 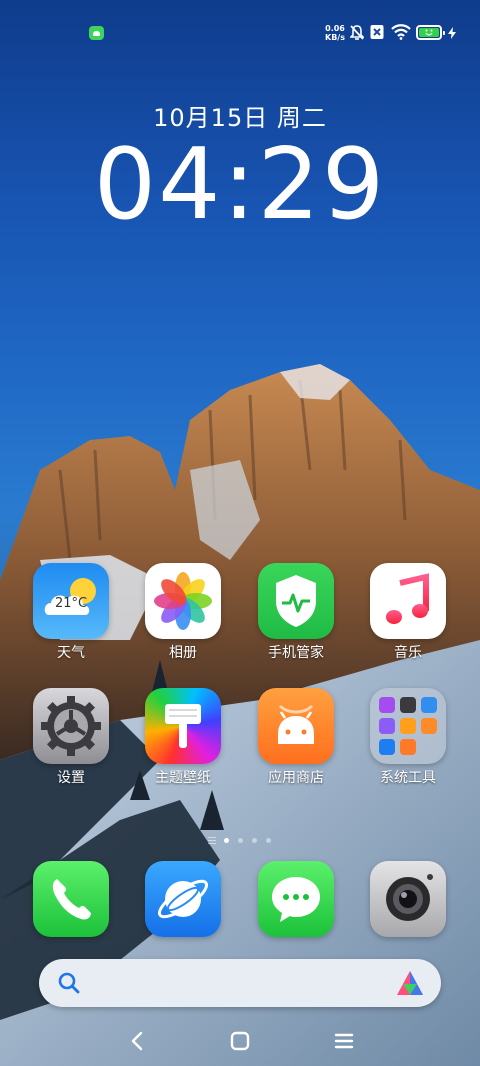 I want to click on android-notification-icon, so click(x=96, y=33).